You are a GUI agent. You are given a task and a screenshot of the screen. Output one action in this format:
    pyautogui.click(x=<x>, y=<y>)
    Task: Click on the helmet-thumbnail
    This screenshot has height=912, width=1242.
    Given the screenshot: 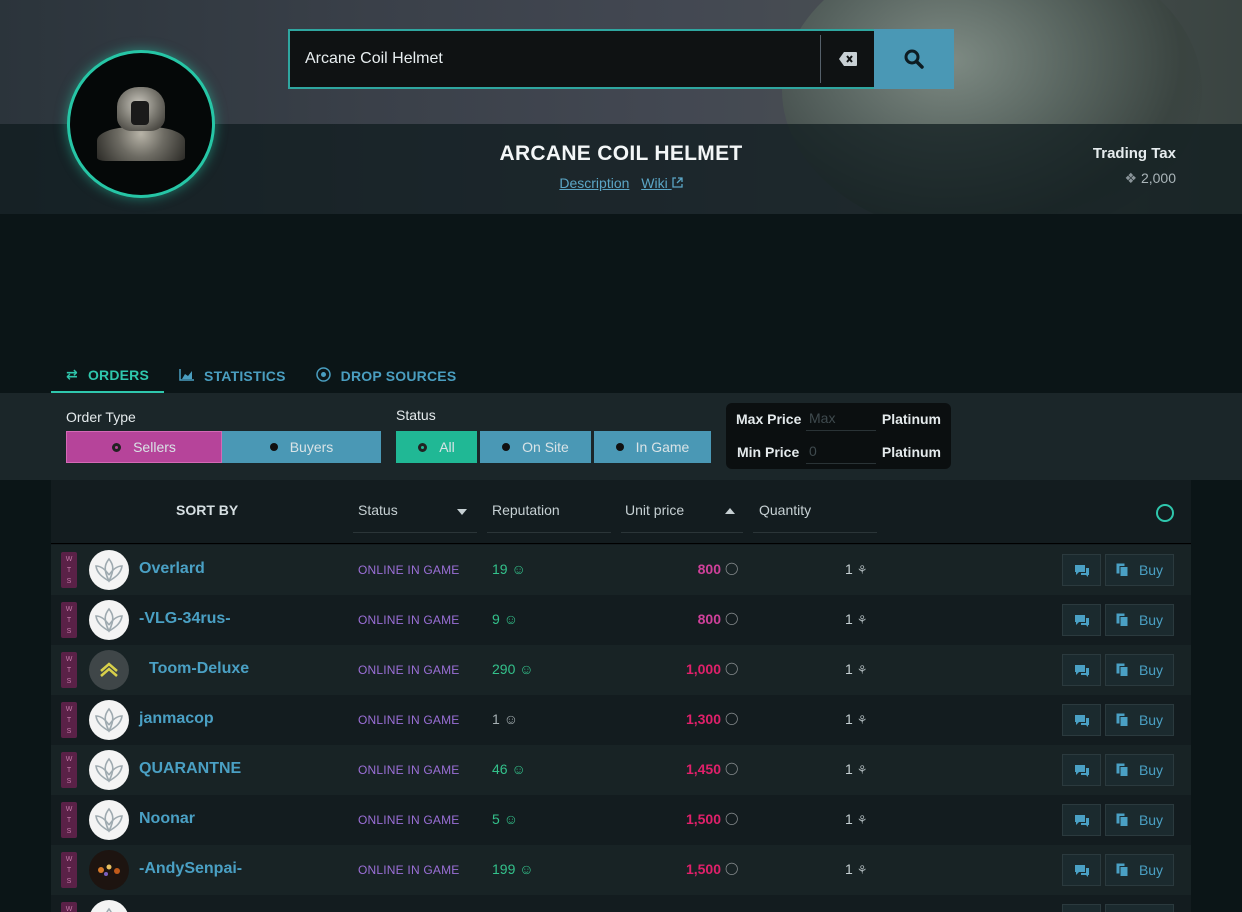 What is the action you would take?
    pyautogui.click(x=141, y=124)
    